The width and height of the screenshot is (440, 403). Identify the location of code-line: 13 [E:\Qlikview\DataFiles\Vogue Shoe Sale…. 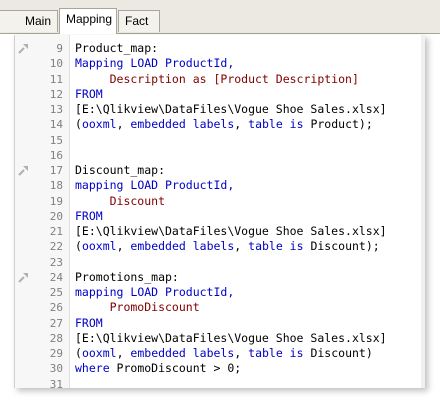
(220, 109).